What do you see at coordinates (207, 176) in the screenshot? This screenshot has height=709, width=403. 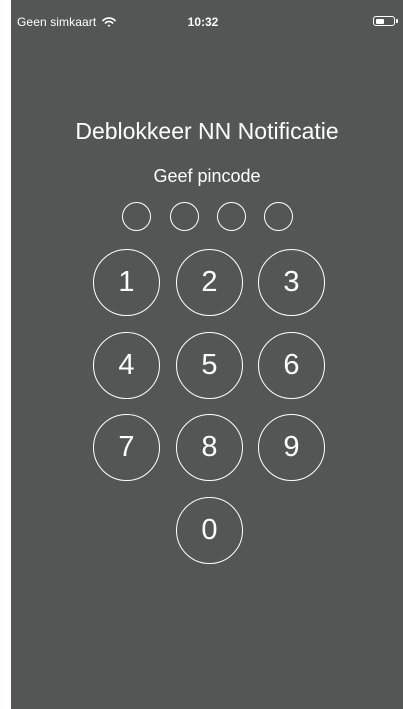 I see `pin-prompt: Geef pincode` at bounding box center [207, 176].